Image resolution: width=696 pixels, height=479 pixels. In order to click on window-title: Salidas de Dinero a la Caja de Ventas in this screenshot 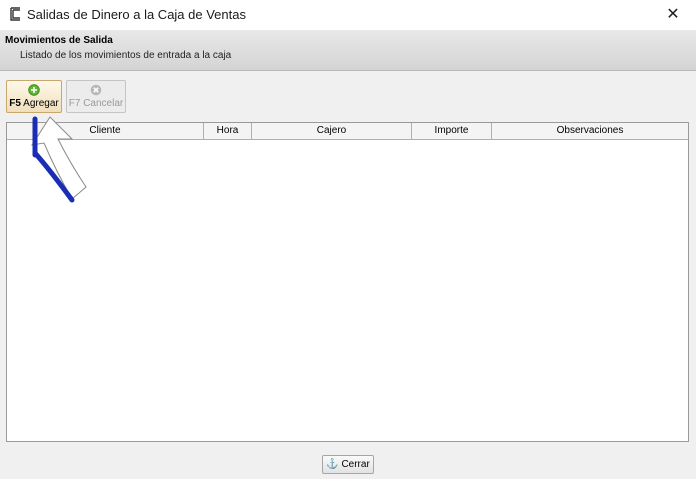, I will do `click(136, 14)`.